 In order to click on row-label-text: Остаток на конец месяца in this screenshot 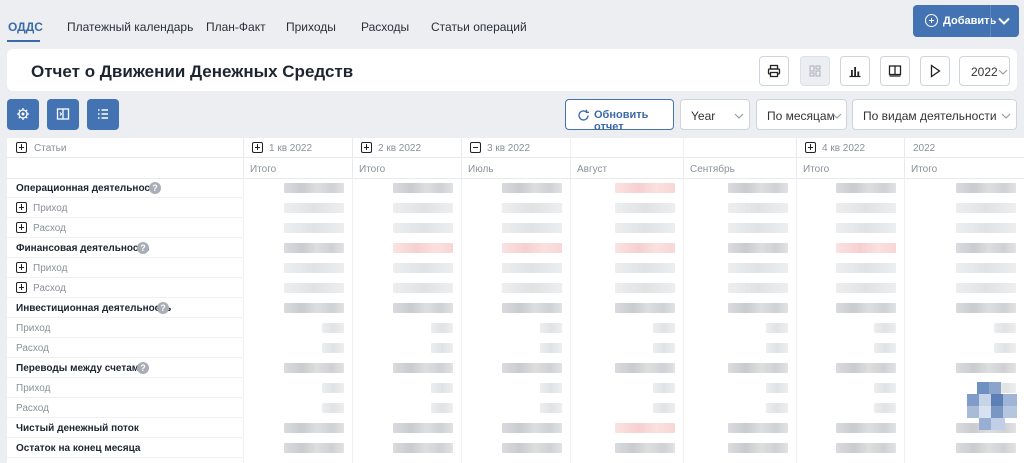, I will do `click(78, 448)`.